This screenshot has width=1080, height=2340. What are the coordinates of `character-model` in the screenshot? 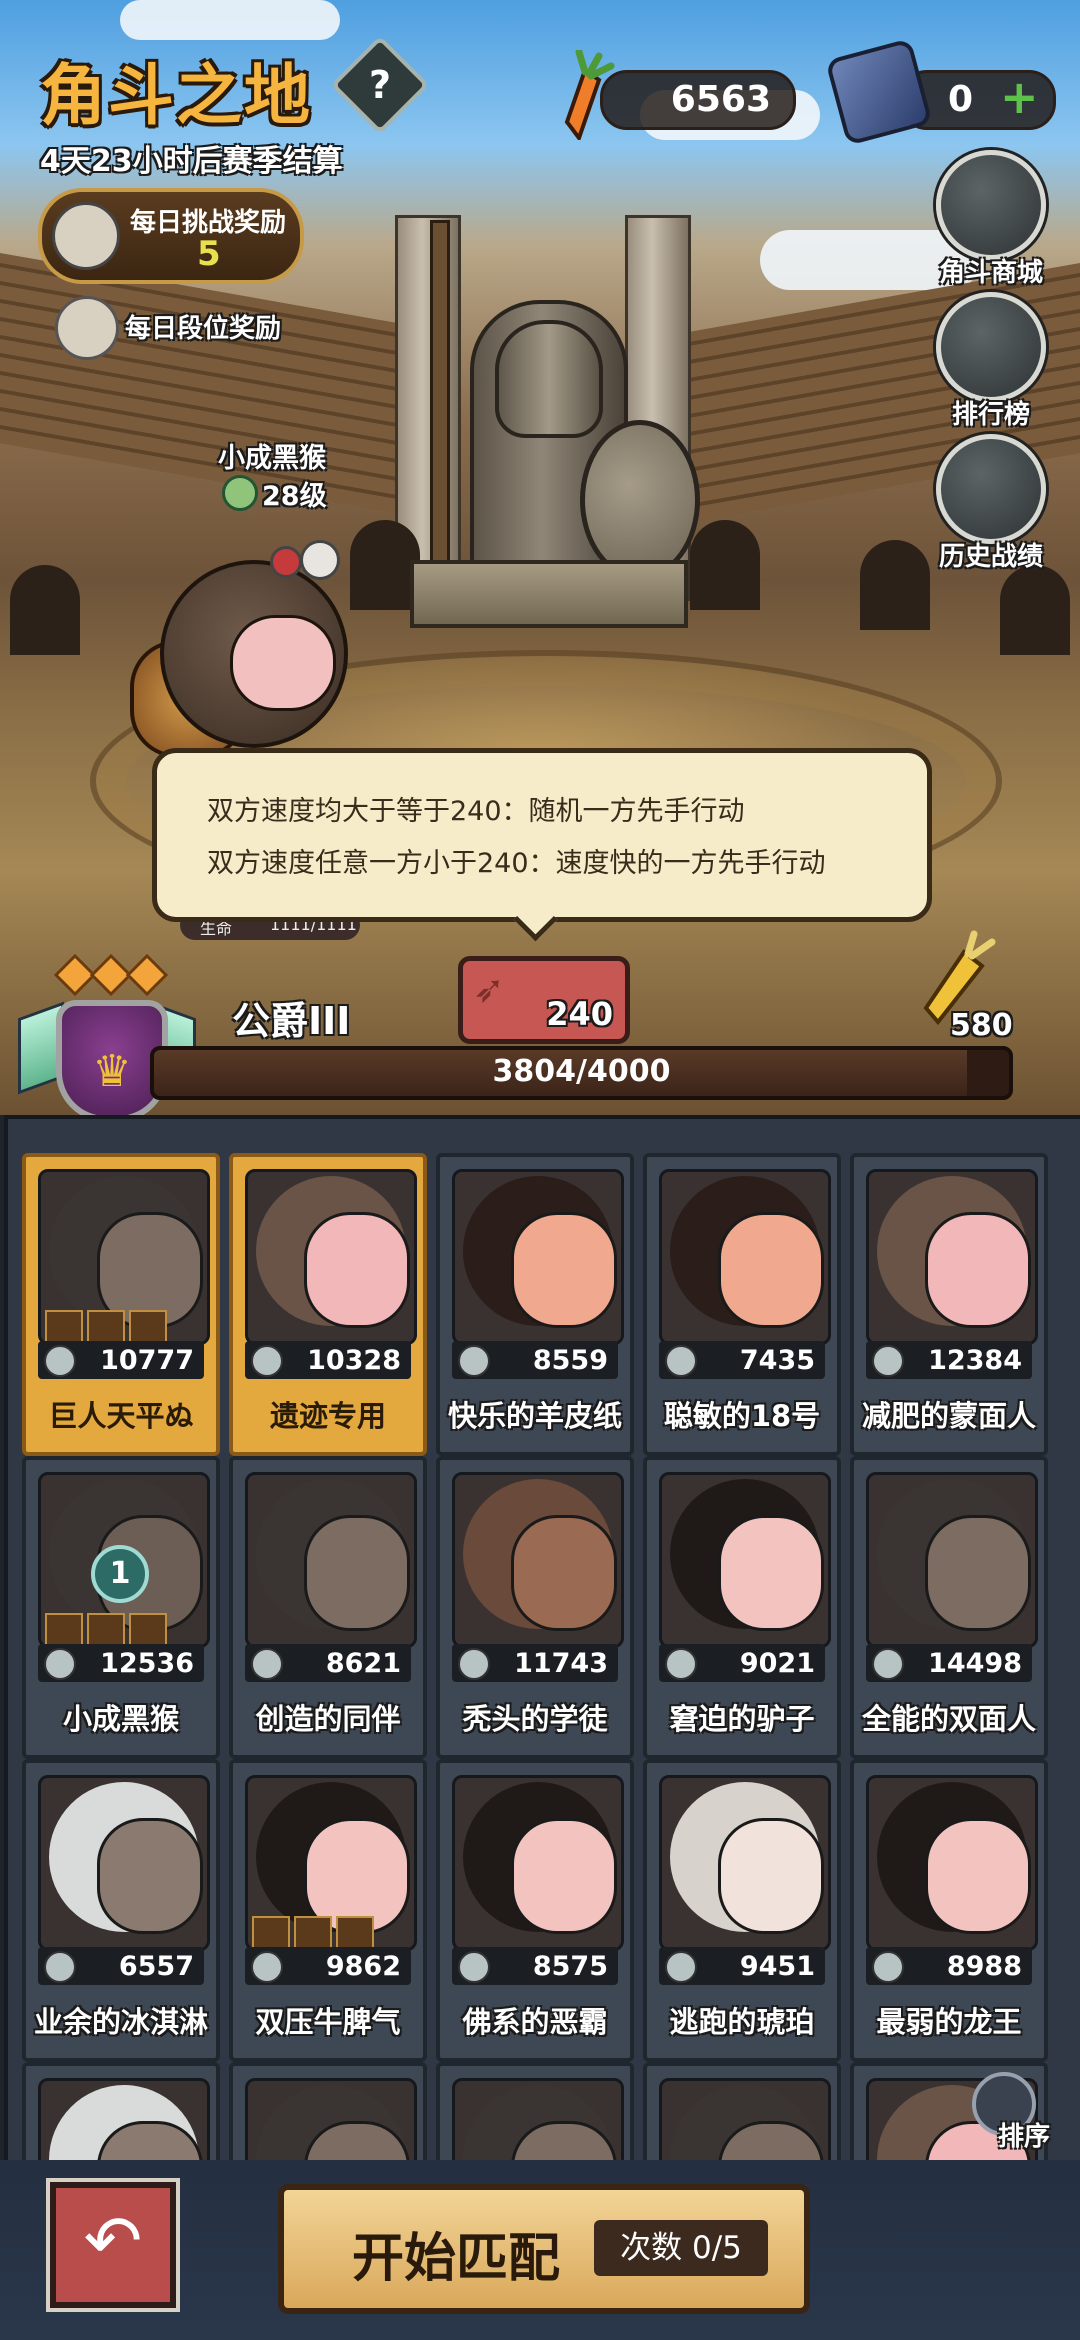 It's located at (245, 640).